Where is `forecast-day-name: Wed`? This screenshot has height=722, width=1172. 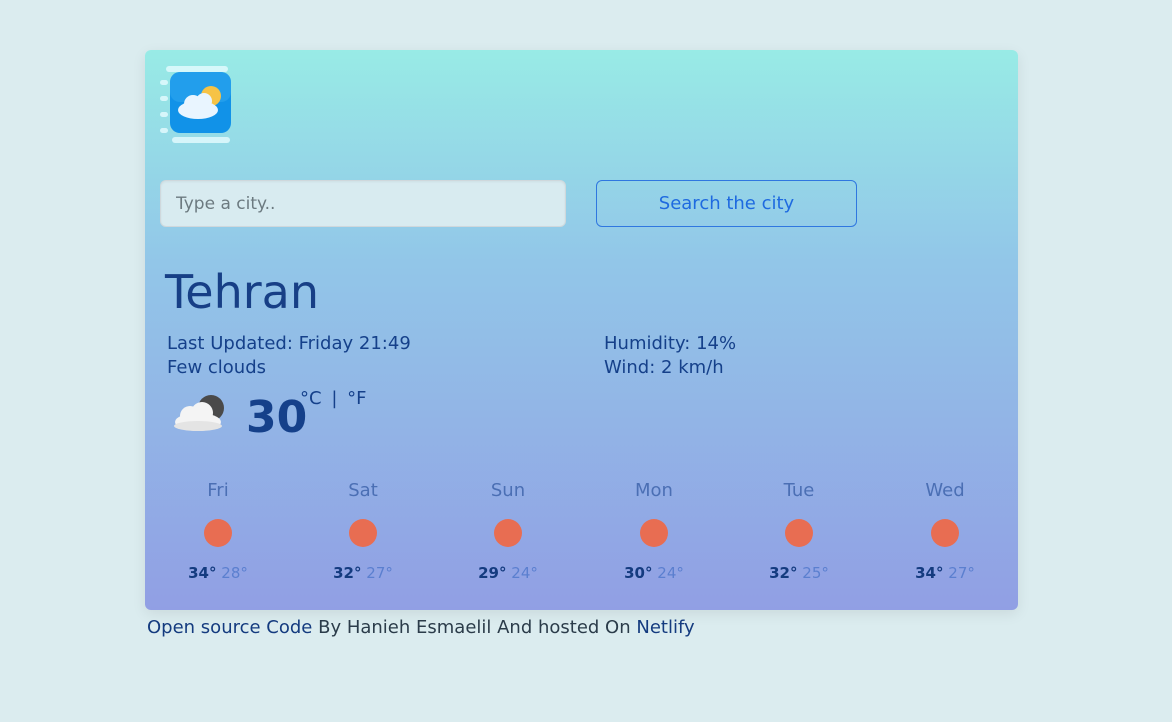
forecast-day-name: Wed is located at coordinates (945, 490).